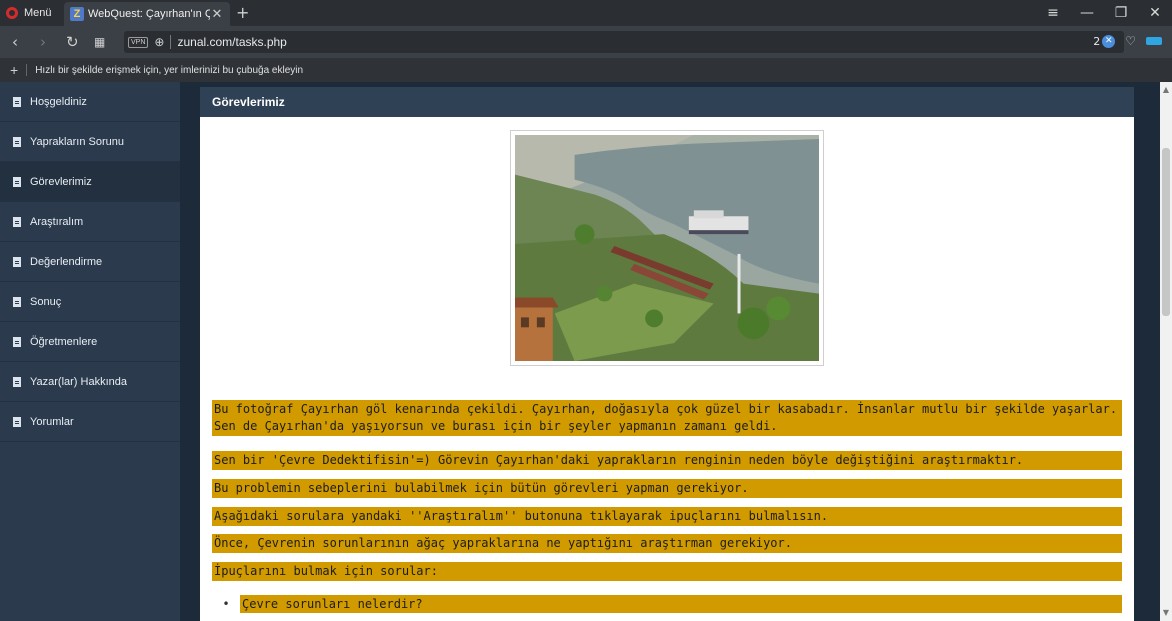  Describe the element at coordinates (27, 70) in the screenshot. I see `bookmarks-separator` at that location.